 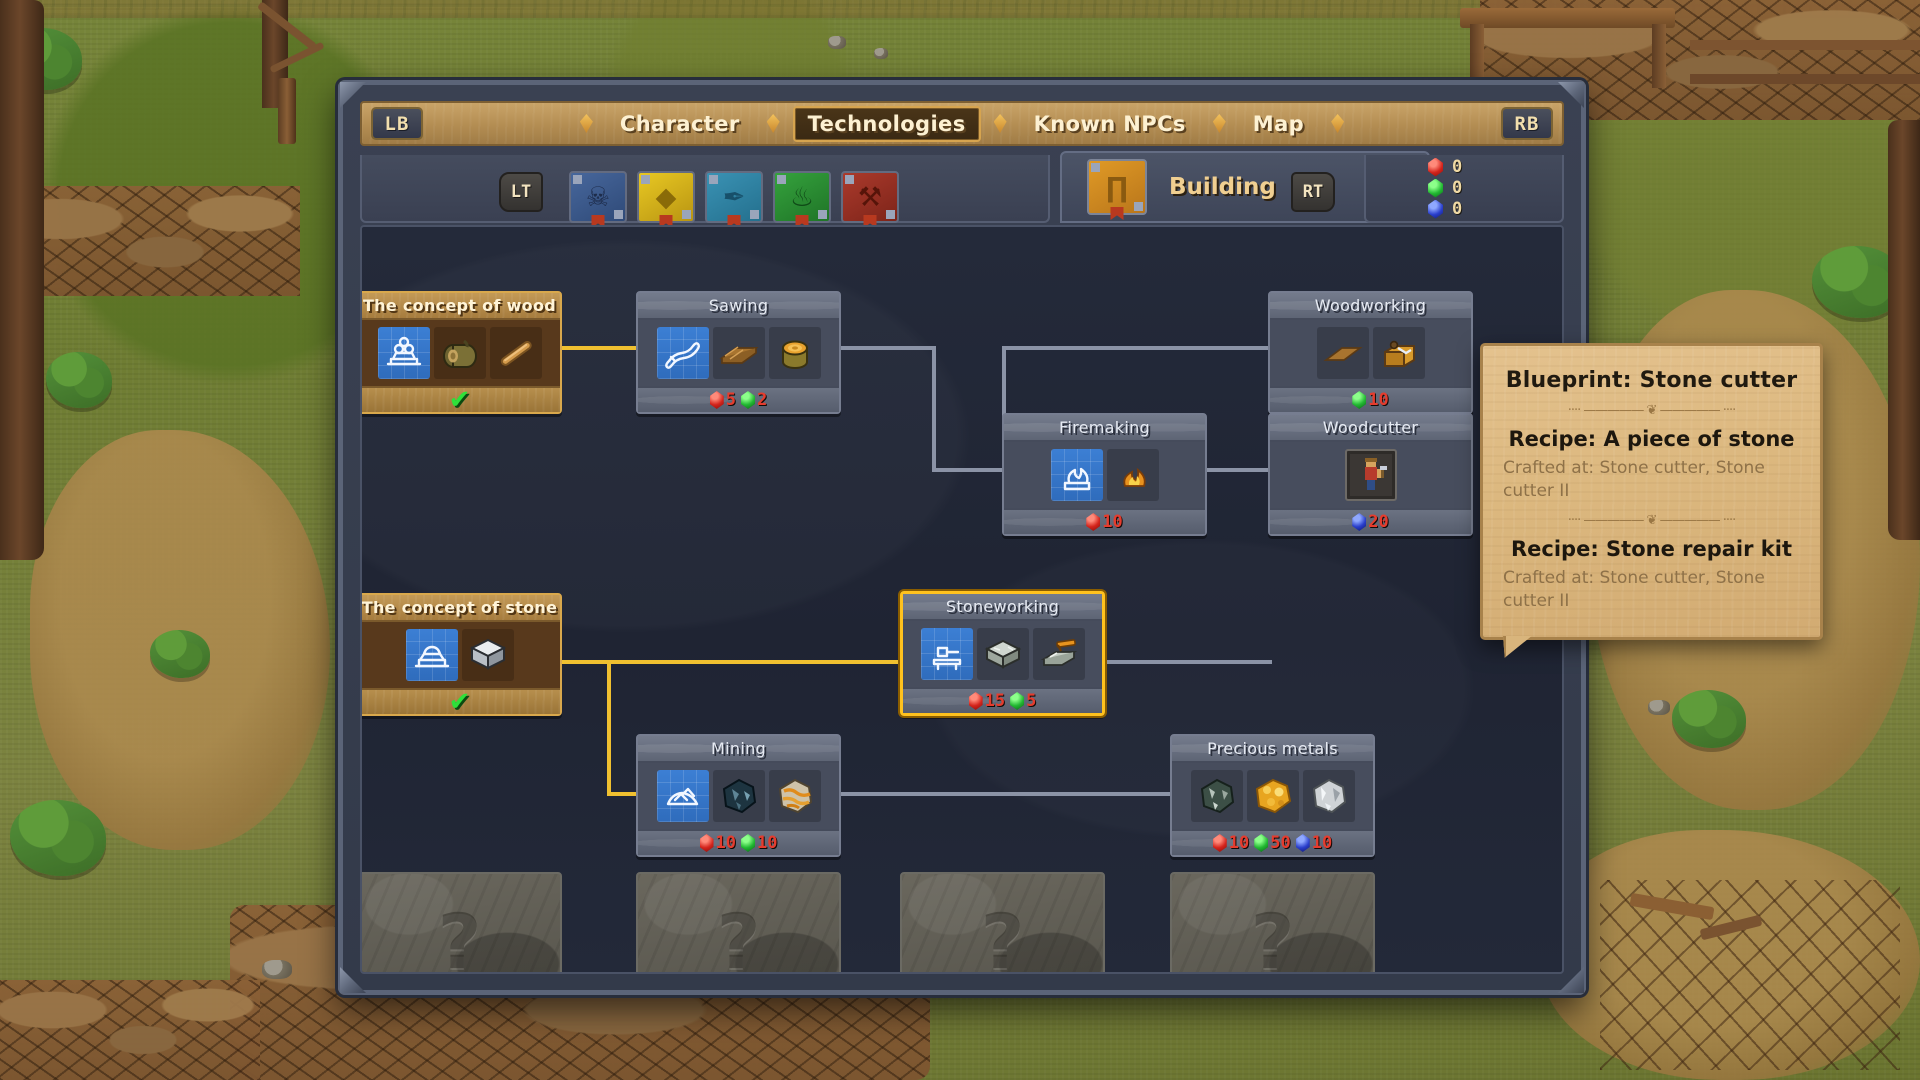 I want to click on right-bumper-button: RB, so click(x=1527, y=123).